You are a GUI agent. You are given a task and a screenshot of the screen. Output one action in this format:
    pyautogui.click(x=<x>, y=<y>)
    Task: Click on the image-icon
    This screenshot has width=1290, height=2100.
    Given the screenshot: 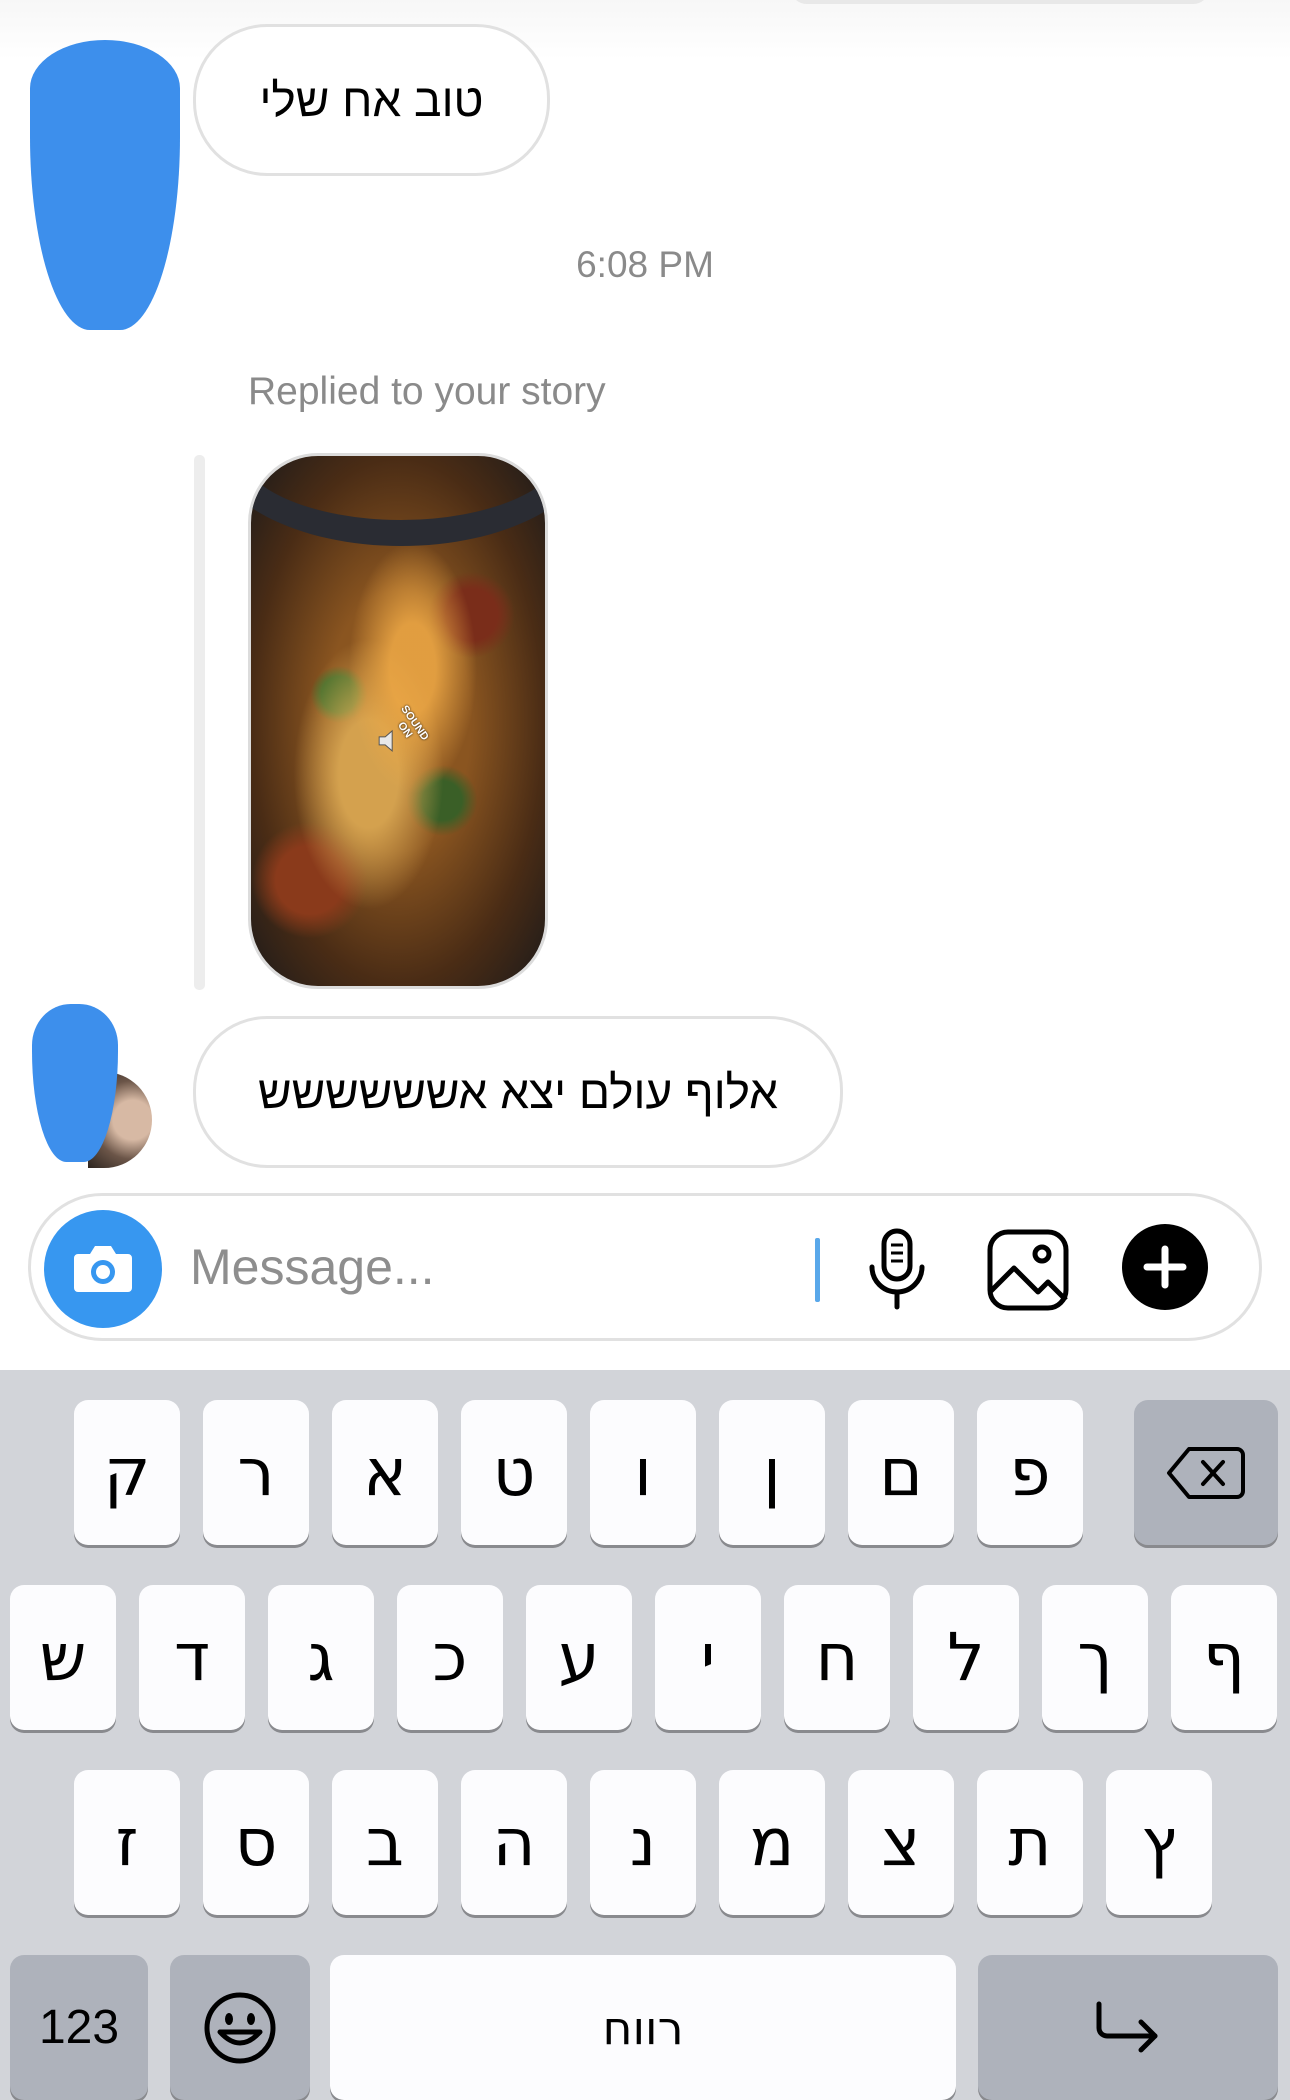 What is the action you would take?
    pyautogui.click(x=1028, y=1270)
    